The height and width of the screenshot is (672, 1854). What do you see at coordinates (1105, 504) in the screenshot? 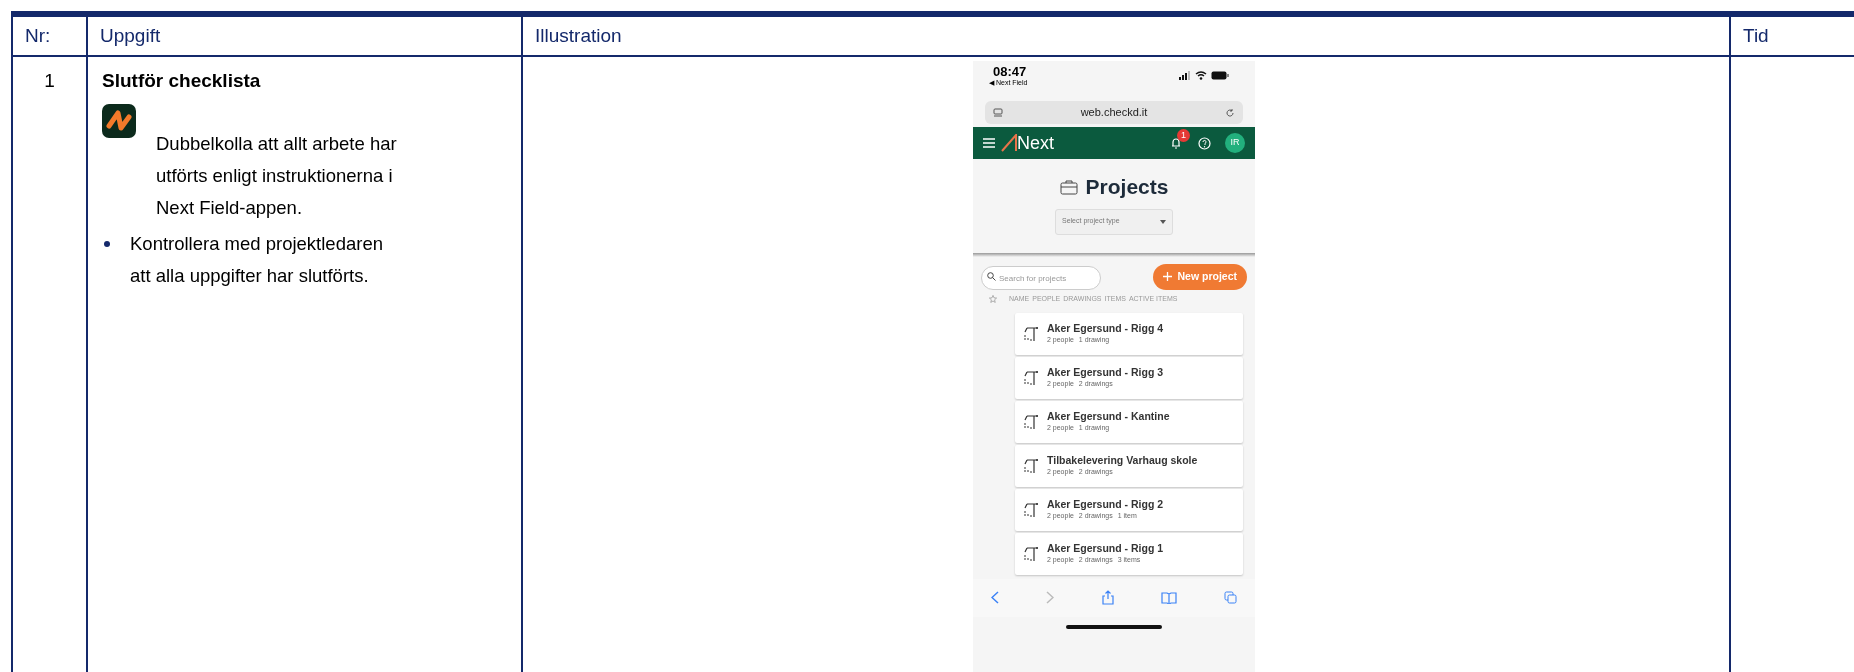
I see `project-name: Aker Egersund - Rigg 2` at bounding box center [1105, 504].